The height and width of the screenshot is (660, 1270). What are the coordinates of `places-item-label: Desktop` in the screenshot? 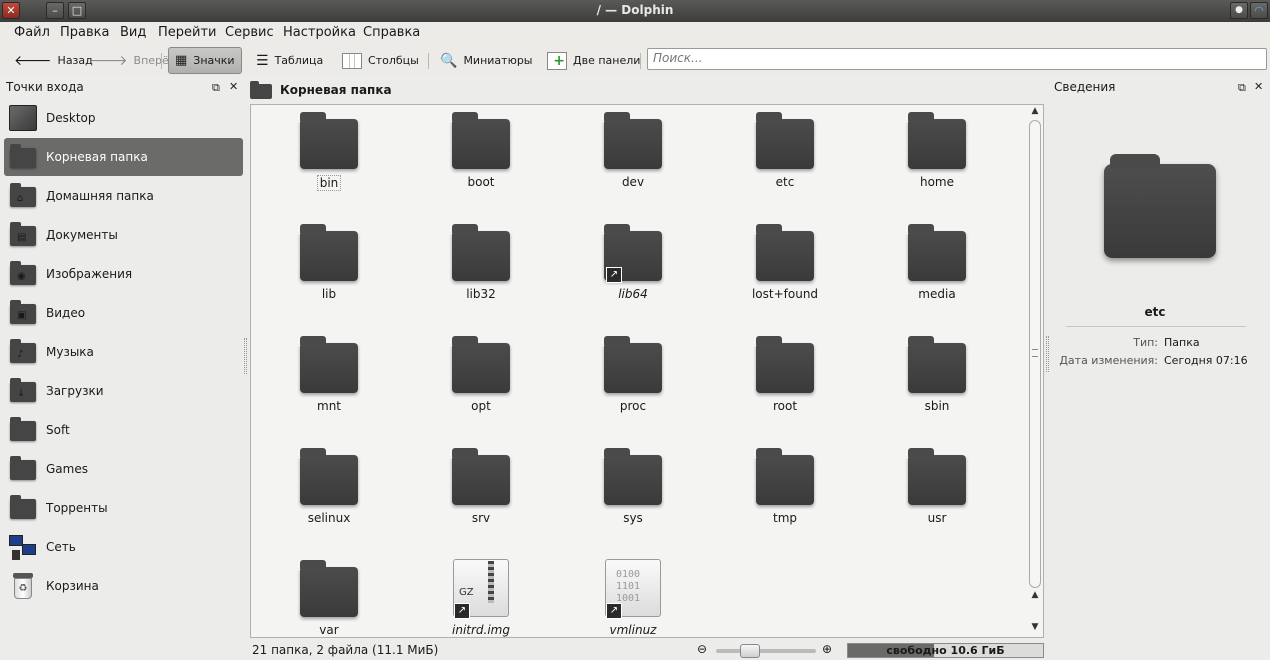 It's located at (71, 118).